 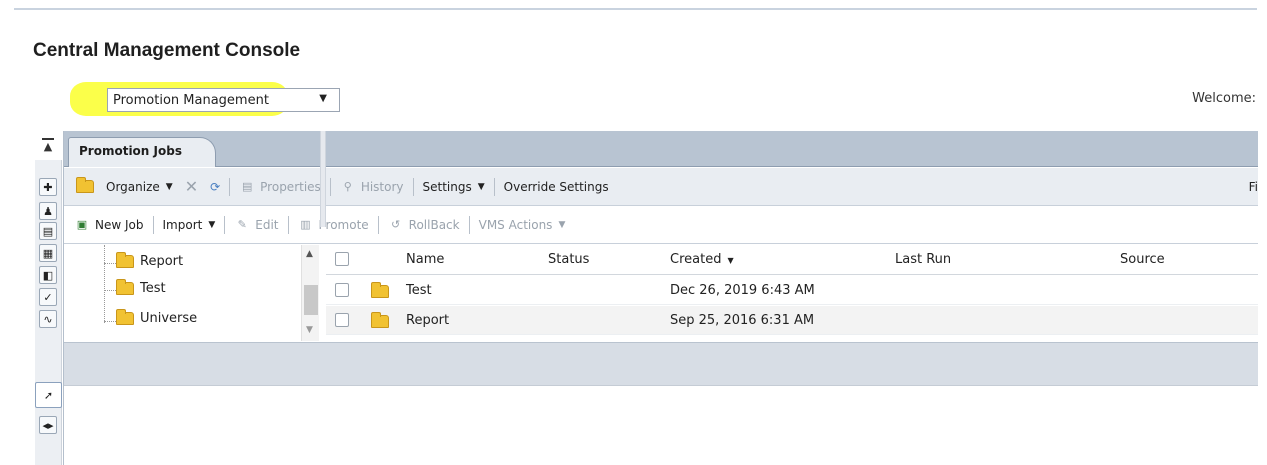 I want to click on collapse-top-icon: ▲, so click(x=48, y=146).